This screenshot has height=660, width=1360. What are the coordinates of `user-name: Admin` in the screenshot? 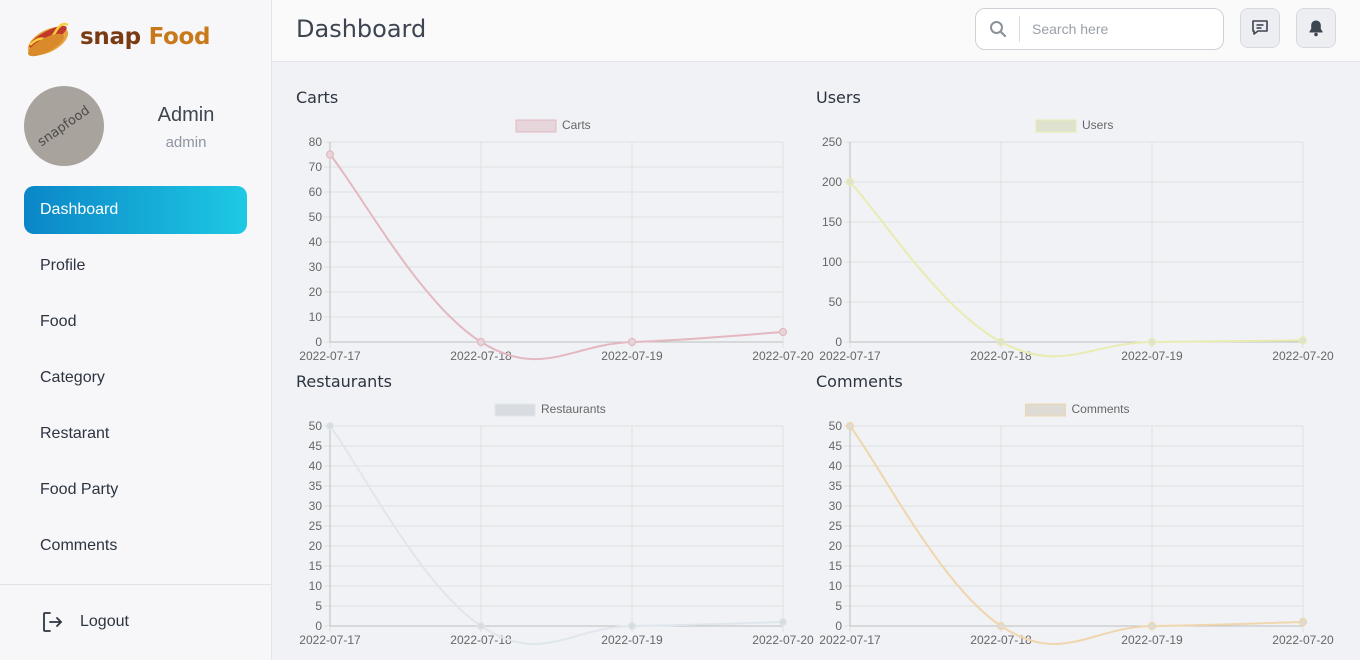 It's located at (186, 115).